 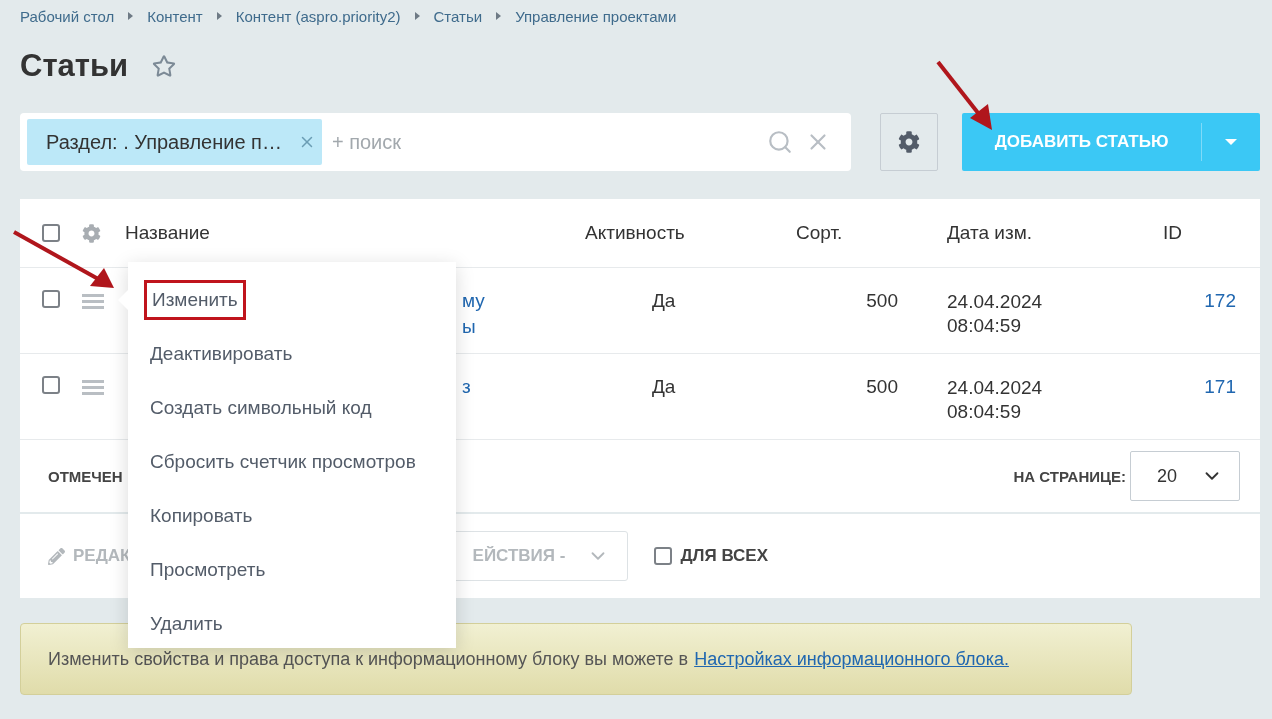 I want to click on gear-icon, so click(x=909, y=142).